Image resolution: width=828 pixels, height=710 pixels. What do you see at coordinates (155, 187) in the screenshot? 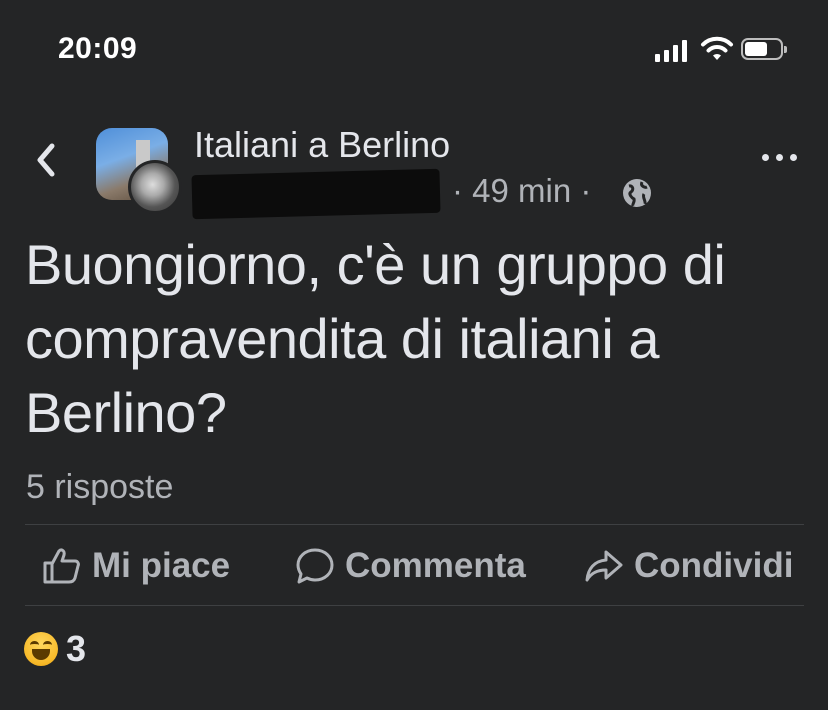
I see `user-avatar` at bounding box center [155, 187].